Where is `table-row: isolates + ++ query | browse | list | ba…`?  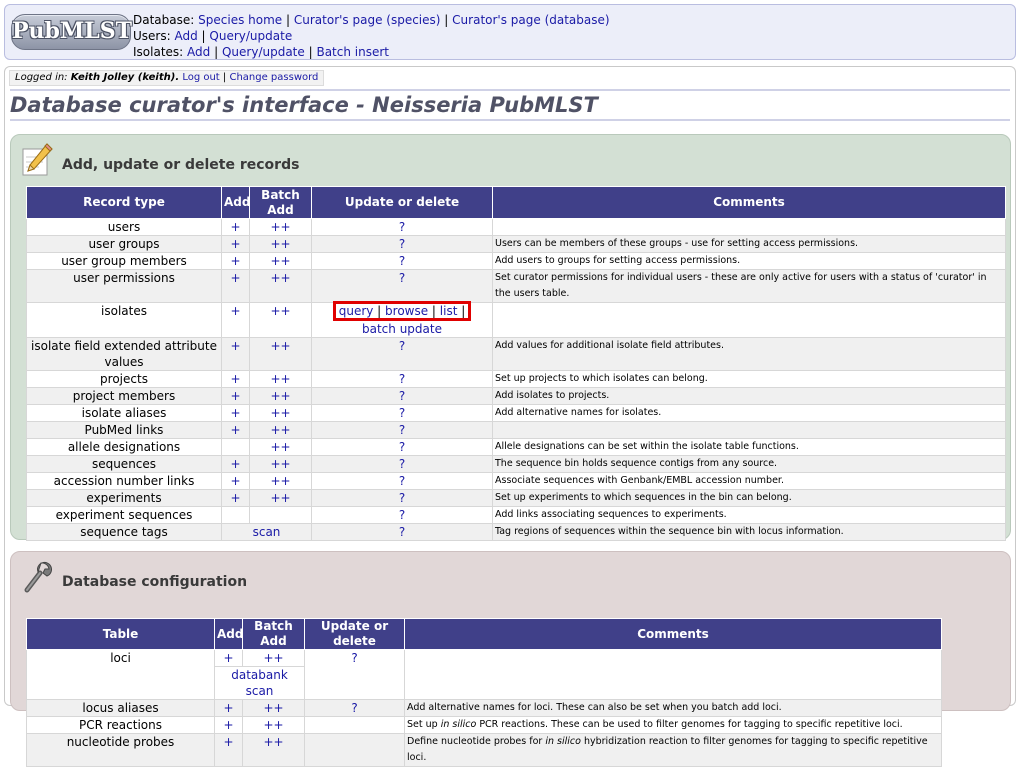
table-row: isolates + ++ query | browse | list | ba… is located at coordinates (516, 319).